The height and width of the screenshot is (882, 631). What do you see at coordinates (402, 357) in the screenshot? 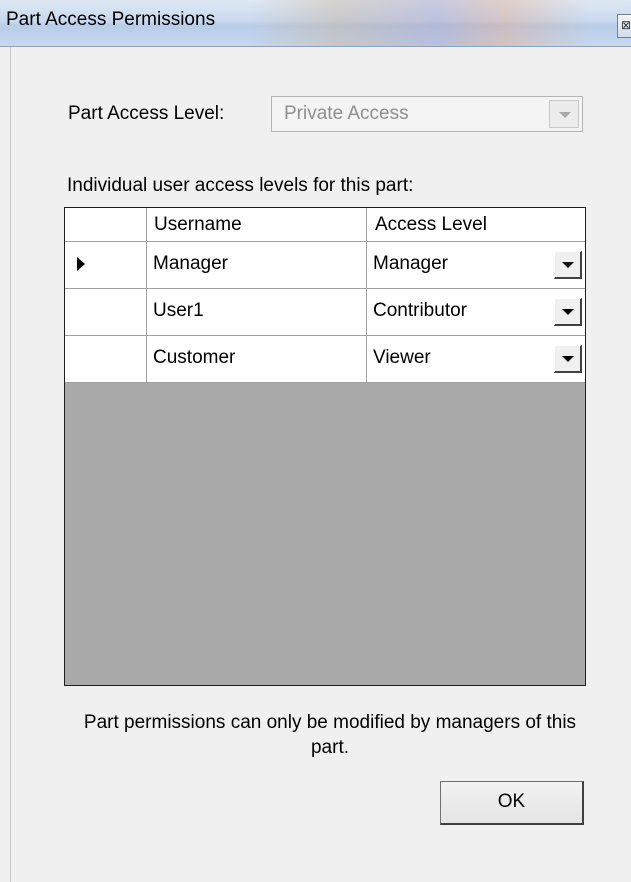
I see `access-level-value: Viewer` at bounding box center [402, 357].